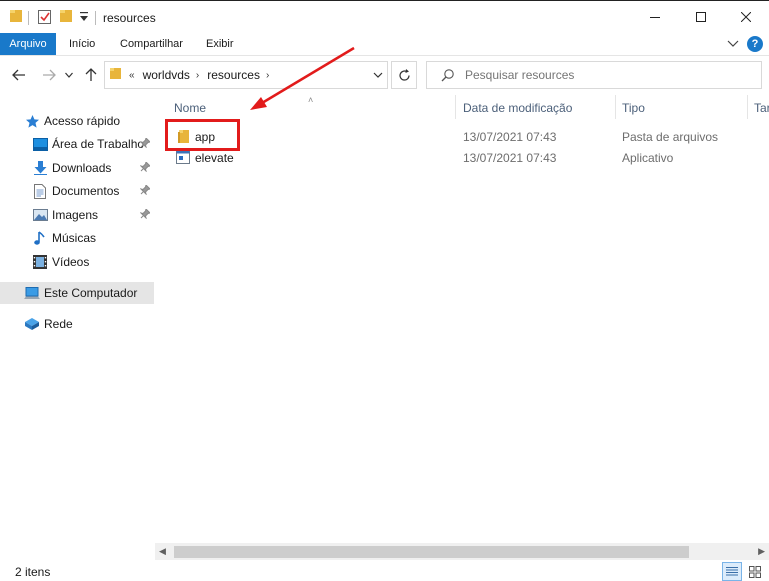 The image size is (769, 581). What do you see at coordinates (58, 324) in the screenshot?
I see `sidebar-item-label: Rede` at bounding box center [58, 324].